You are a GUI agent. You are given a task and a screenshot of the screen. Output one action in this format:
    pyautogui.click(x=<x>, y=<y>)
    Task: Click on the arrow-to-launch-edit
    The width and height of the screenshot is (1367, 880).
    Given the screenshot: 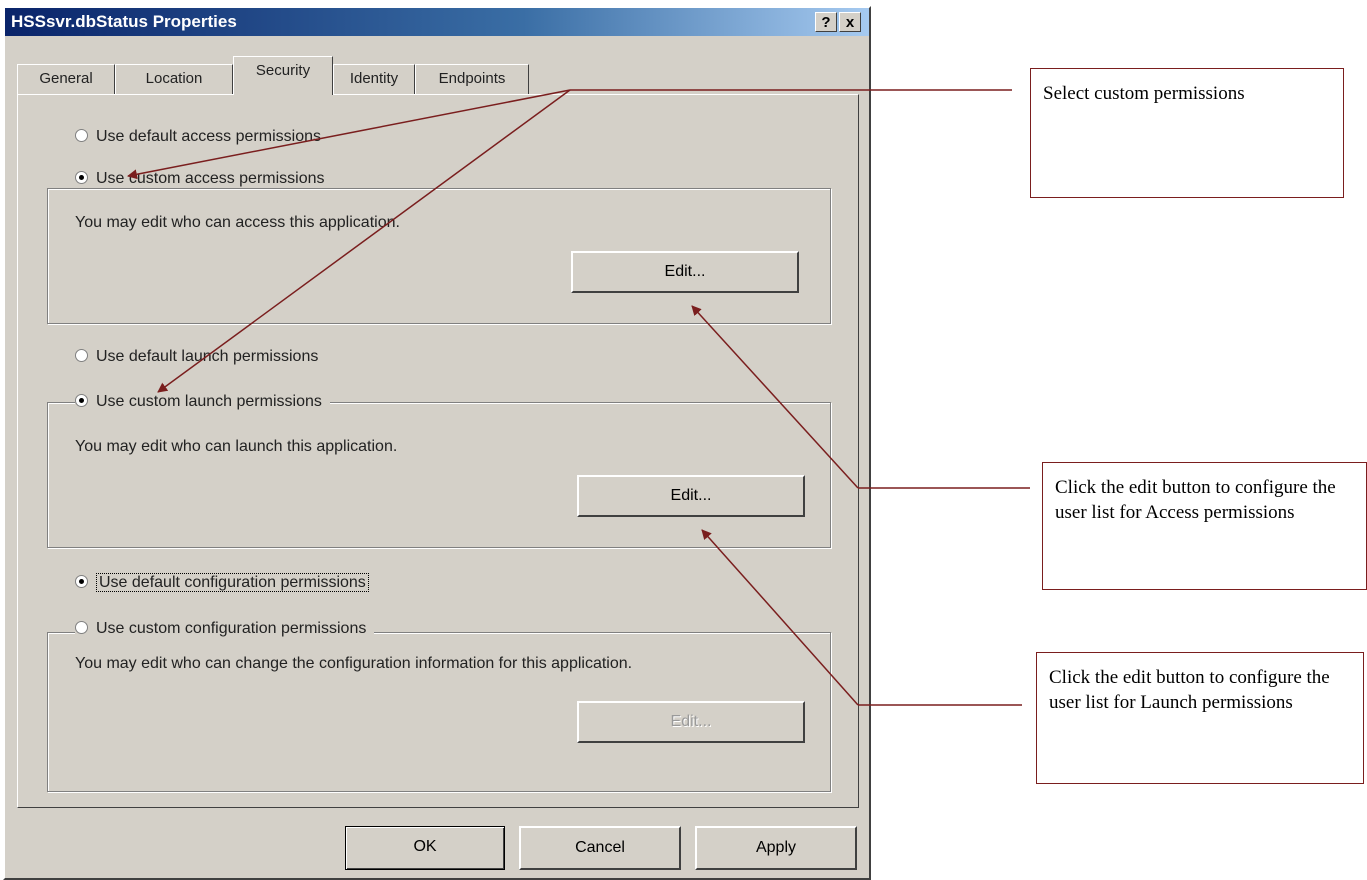 What is the action you would take?
    pyautogui.click(x=780, y=617)
    